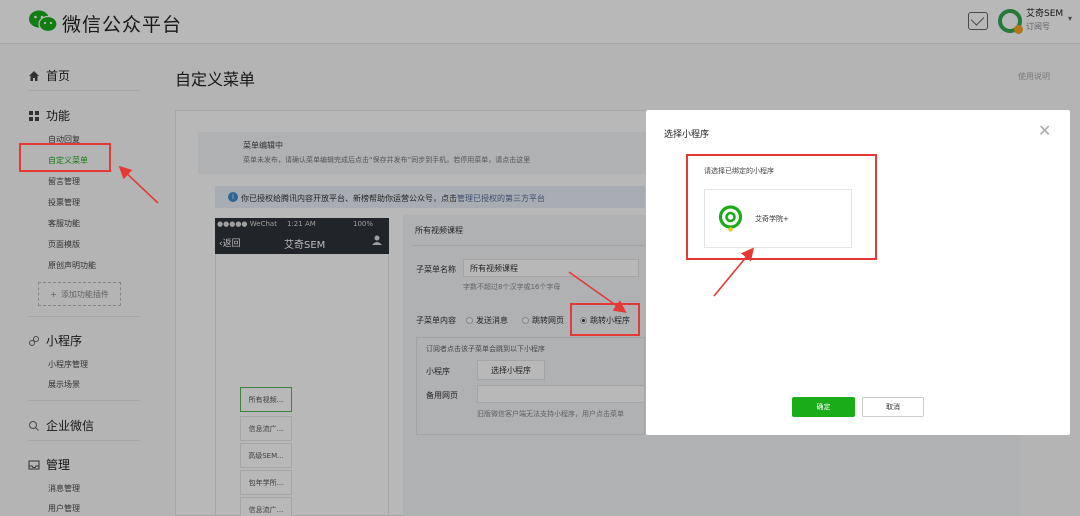  What do you see at coordinates (605, 319) in the screenshot?
I see `annotation-box-jump-miniprogram` at bounding box center [605, 319].